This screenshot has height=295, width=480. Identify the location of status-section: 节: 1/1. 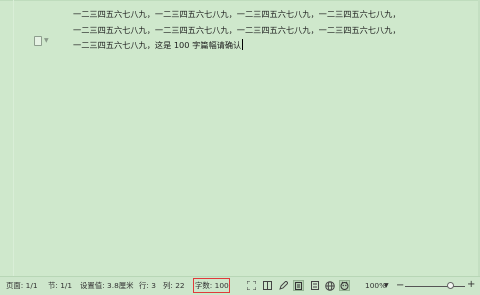
(60, 286).